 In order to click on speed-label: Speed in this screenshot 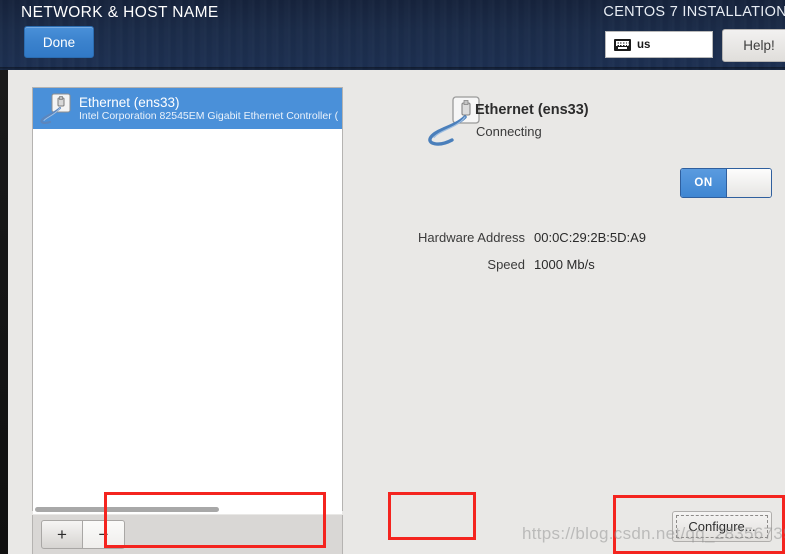, I will do `click(506, 264)`.